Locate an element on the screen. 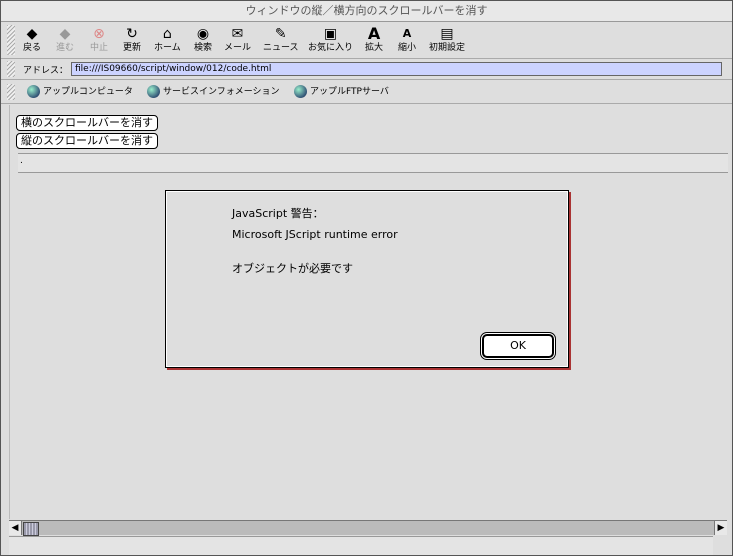 The height and width of the screenshot is (556, 733). mail-button: ✉ メール is located at coordinates (237, 39).